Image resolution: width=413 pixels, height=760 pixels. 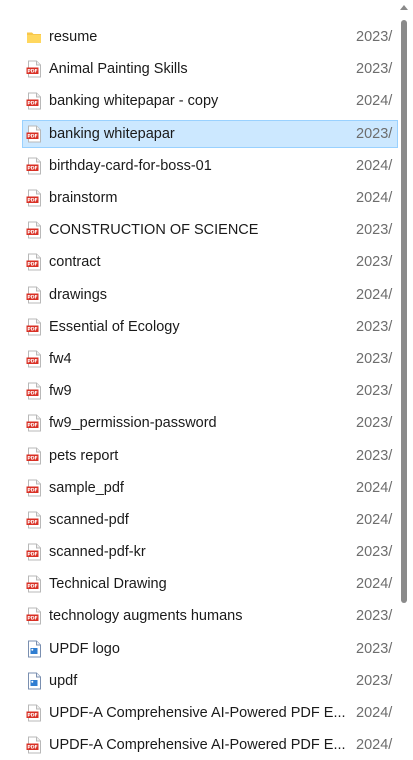 What do you see at coordinates (154, 230) in the screenshot?
I see `file-name: CONSTRUCTION OF SCIENCE` at bounding box center [154, 230].